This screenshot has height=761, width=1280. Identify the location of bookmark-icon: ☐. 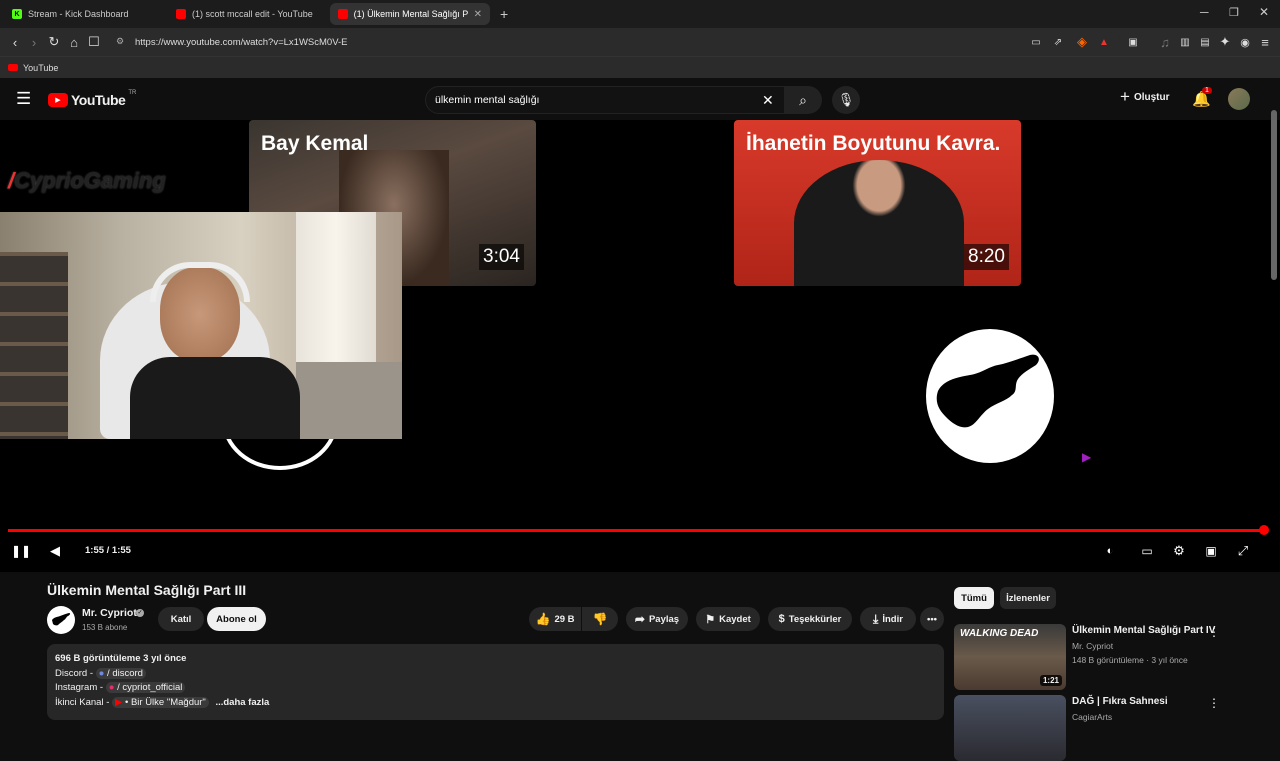
(94, 42).